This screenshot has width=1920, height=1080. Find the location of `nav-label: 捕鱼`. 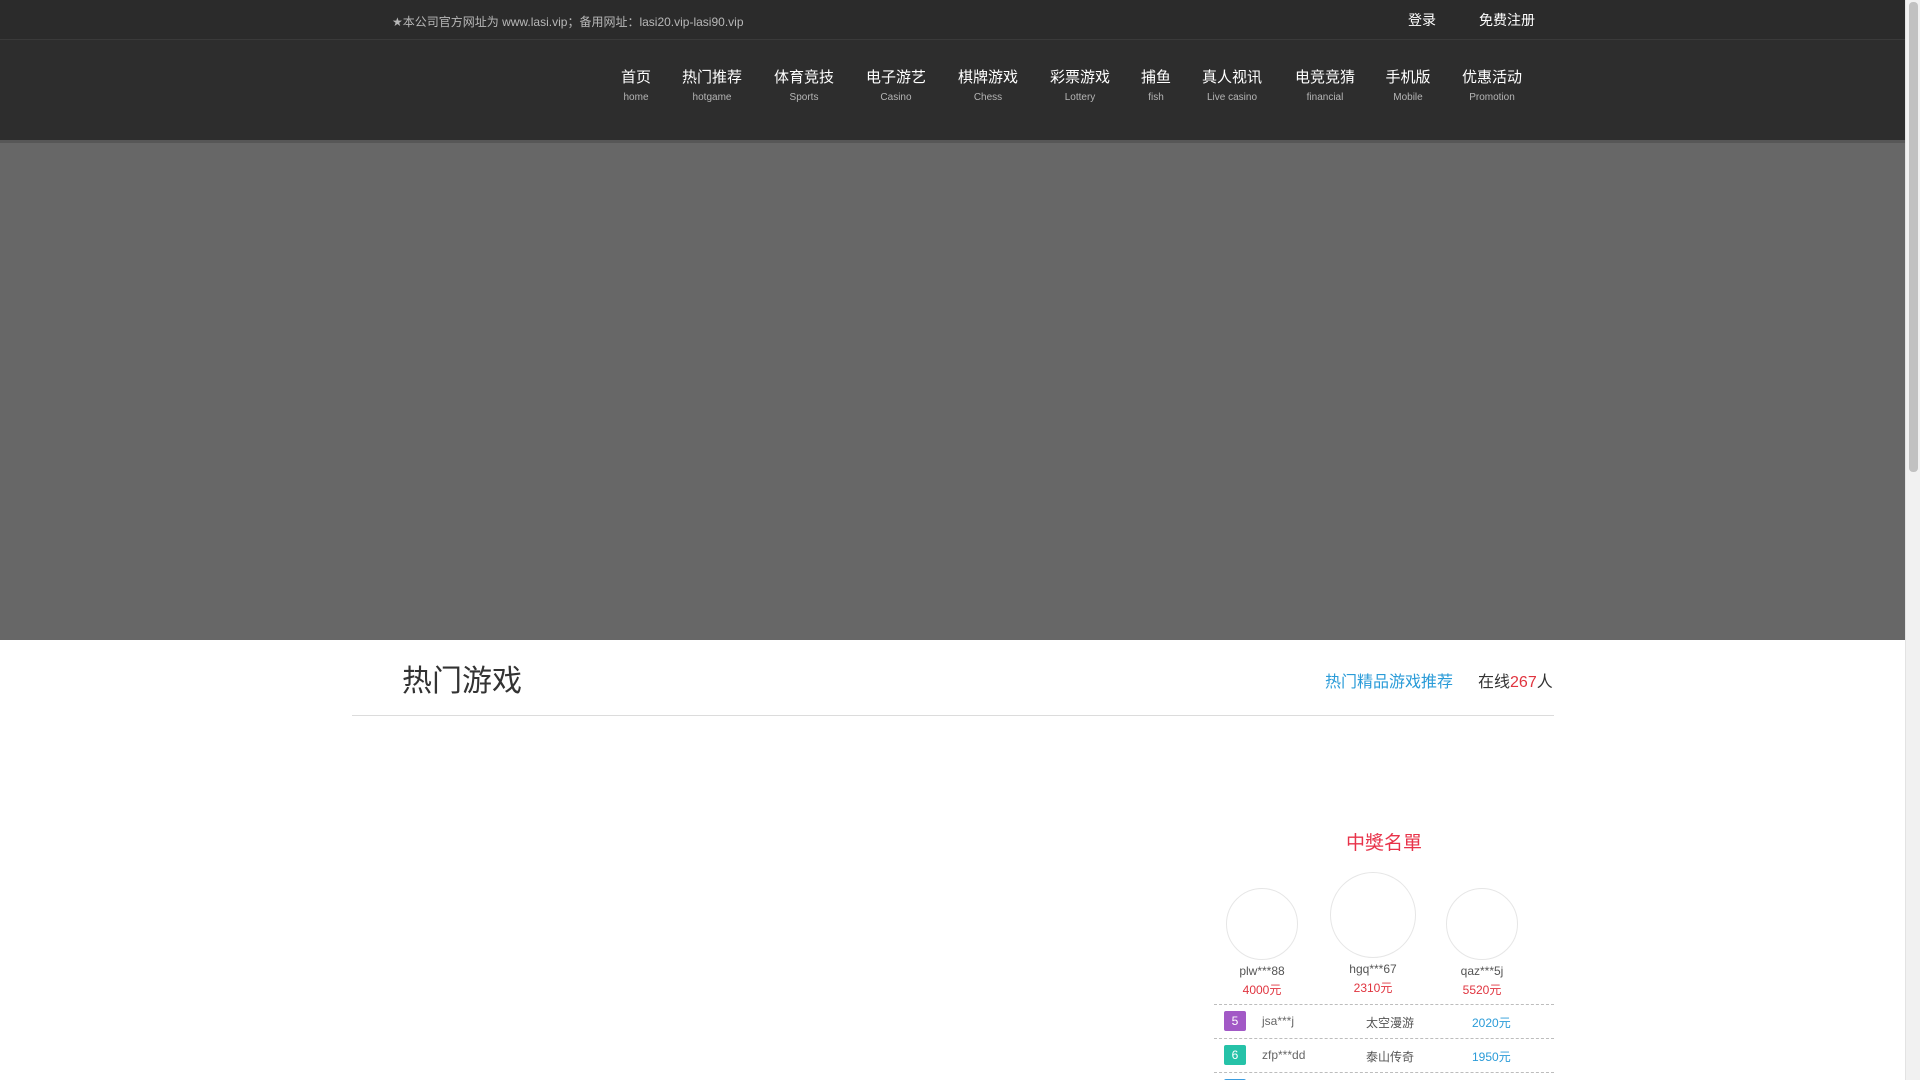

nav-label: 捕鱼 is located at coordinates (1156, 77).